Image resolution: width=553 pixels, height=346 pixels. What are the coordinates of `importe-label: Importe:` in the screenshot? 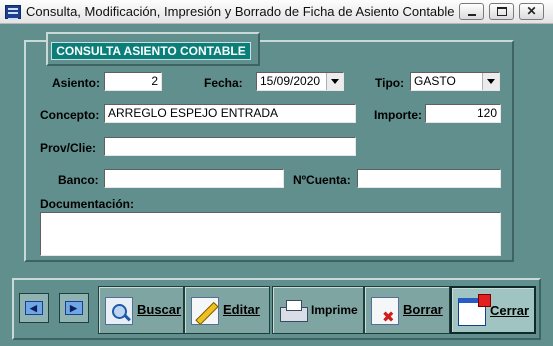 It's located at (398, 115).